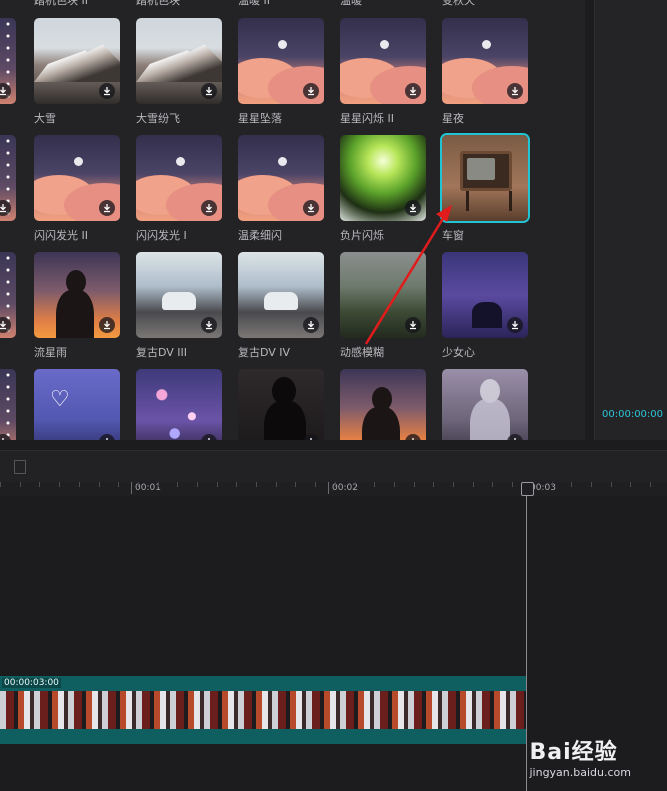 This screenshot has height=791, width=667. I want to click on effect-tile: ♡, so click(77, 404).